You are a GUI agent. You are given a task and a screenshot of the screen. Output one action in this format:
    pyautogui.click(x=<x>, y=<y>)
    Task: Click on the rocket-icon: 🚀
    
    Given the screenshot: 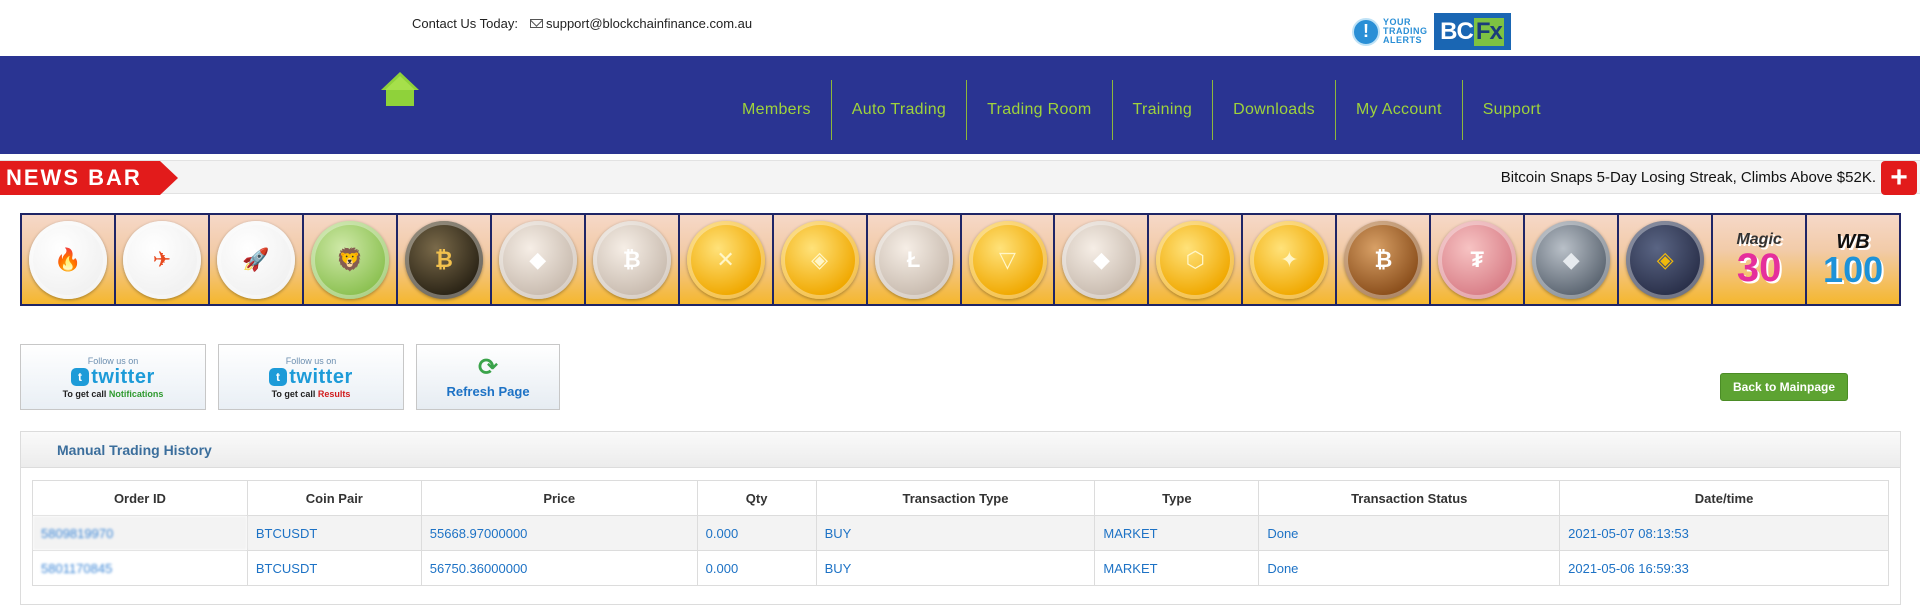 What is the action you would take?
    pyautogui.click(x=255, y=259)
    